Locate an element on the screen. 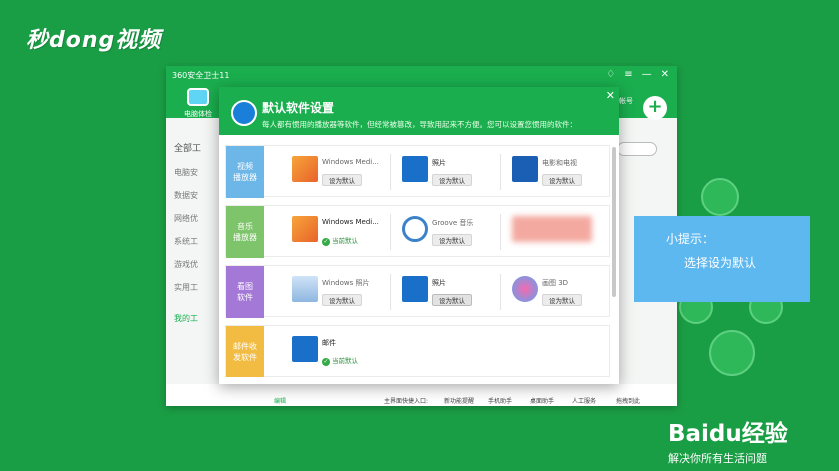  sidebar-item-system: 系统工 is located at coordinates (194, 241).